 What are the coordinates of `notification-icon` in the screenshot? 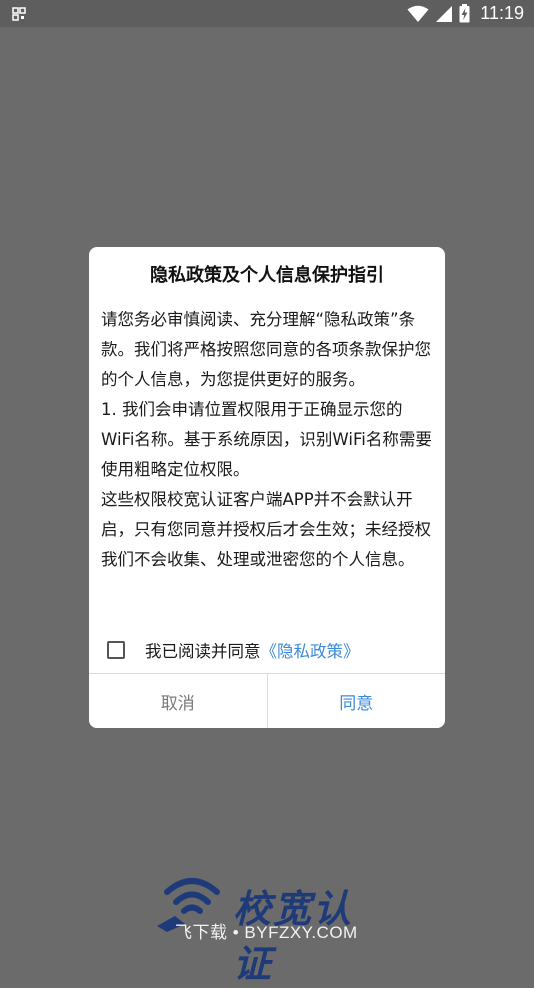 It's located at (19, 13).